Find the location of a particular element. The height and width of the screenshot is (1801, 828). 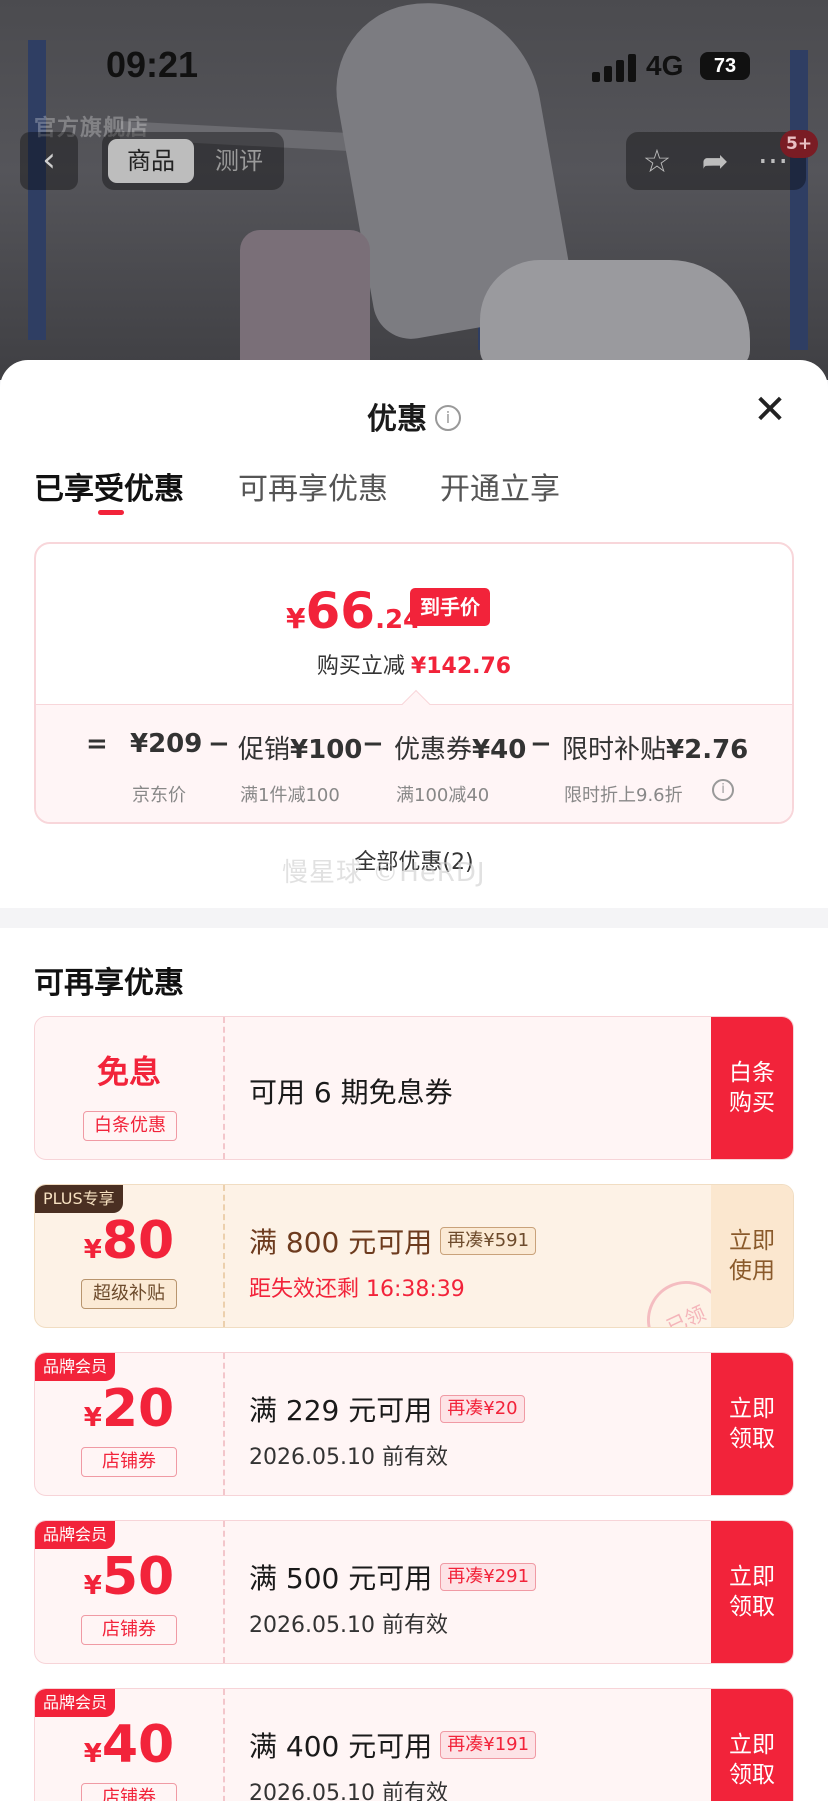

coupon-left: ¥40 店铺券 is located at coordinates (129, 1745).